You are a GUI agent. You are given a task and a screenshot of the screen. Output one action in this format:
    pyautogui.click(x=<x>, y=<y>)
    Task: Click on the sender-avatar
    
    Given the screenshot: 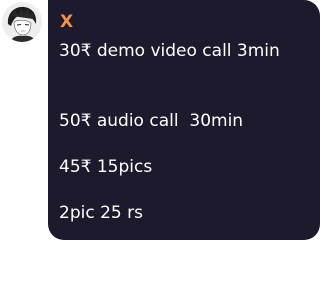 What is the action you would take?
    pyautogui.click(x=22, y=22)
    